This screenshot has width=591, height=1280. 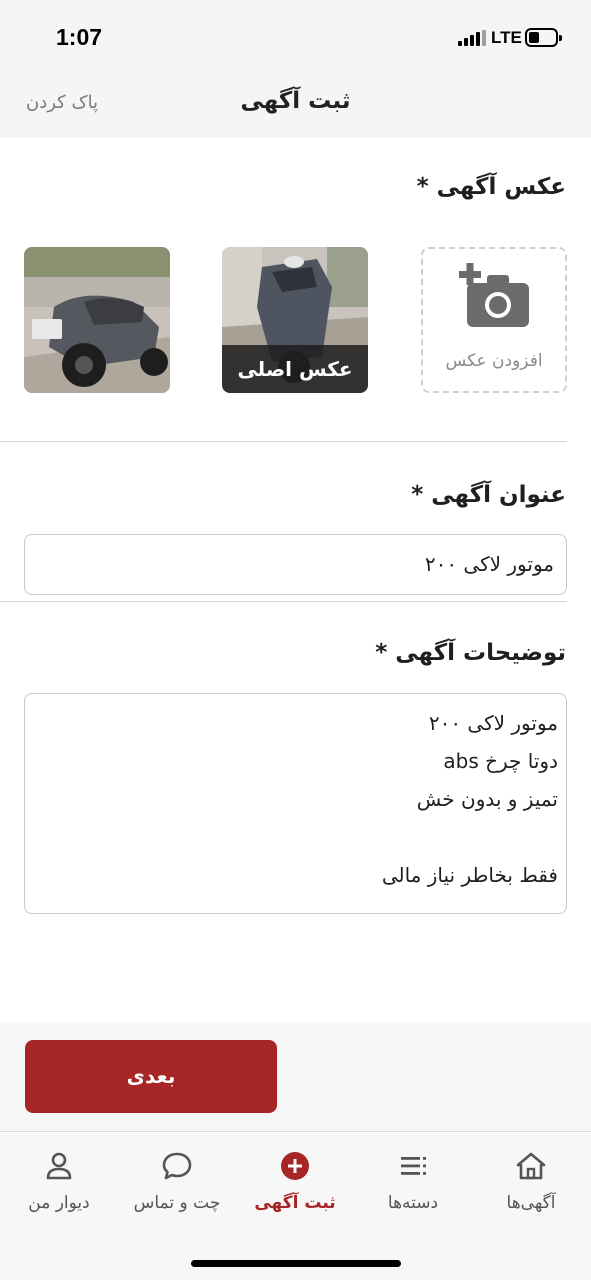 I want to click on status-time: 1:07, so click(x=79, y=37).